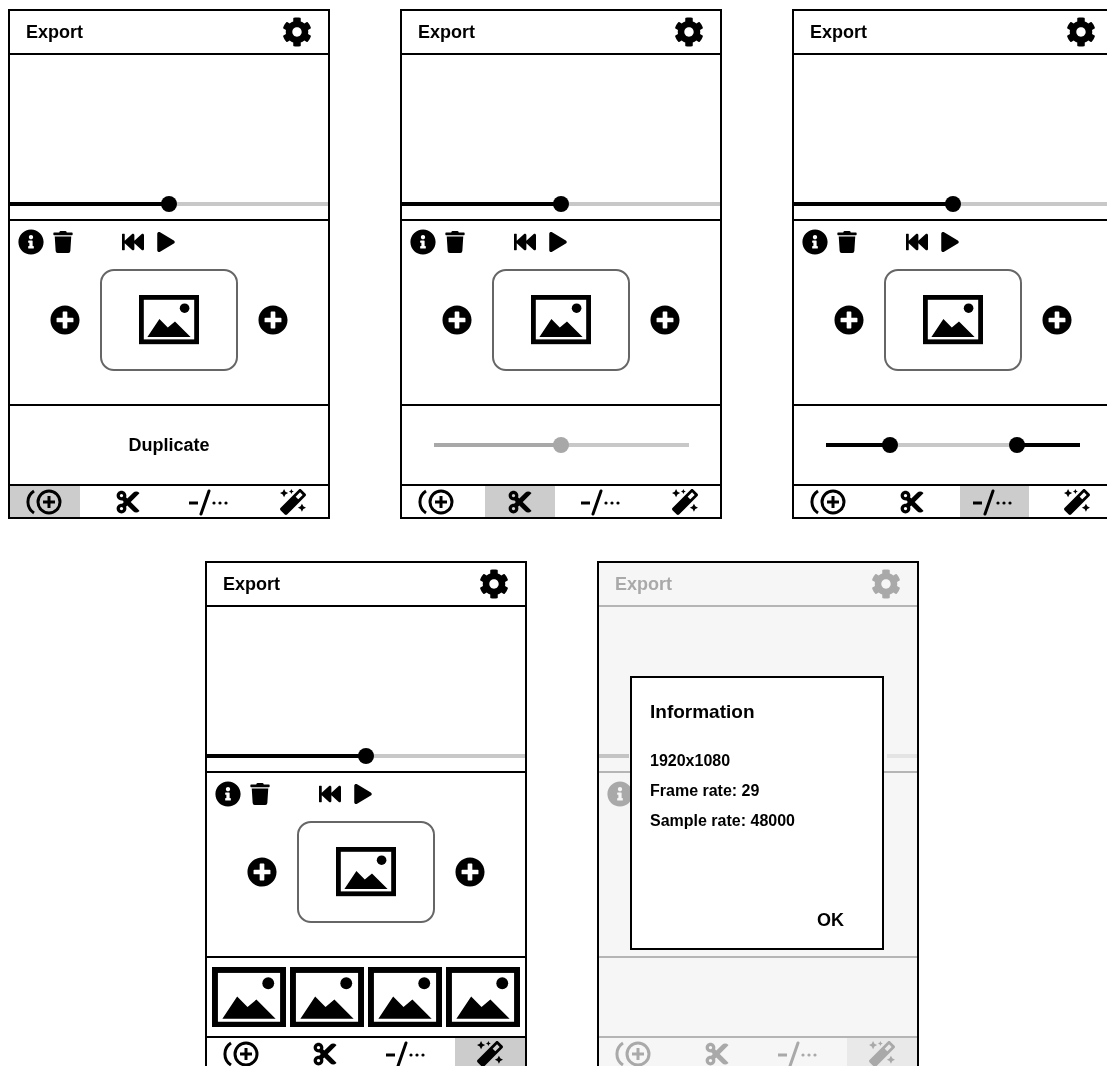 The height and width of the screenshot is (1066, 1107). Describe the element at coordinates (830, 920) in the screenshot. I see `ok-button: OK` at that location.